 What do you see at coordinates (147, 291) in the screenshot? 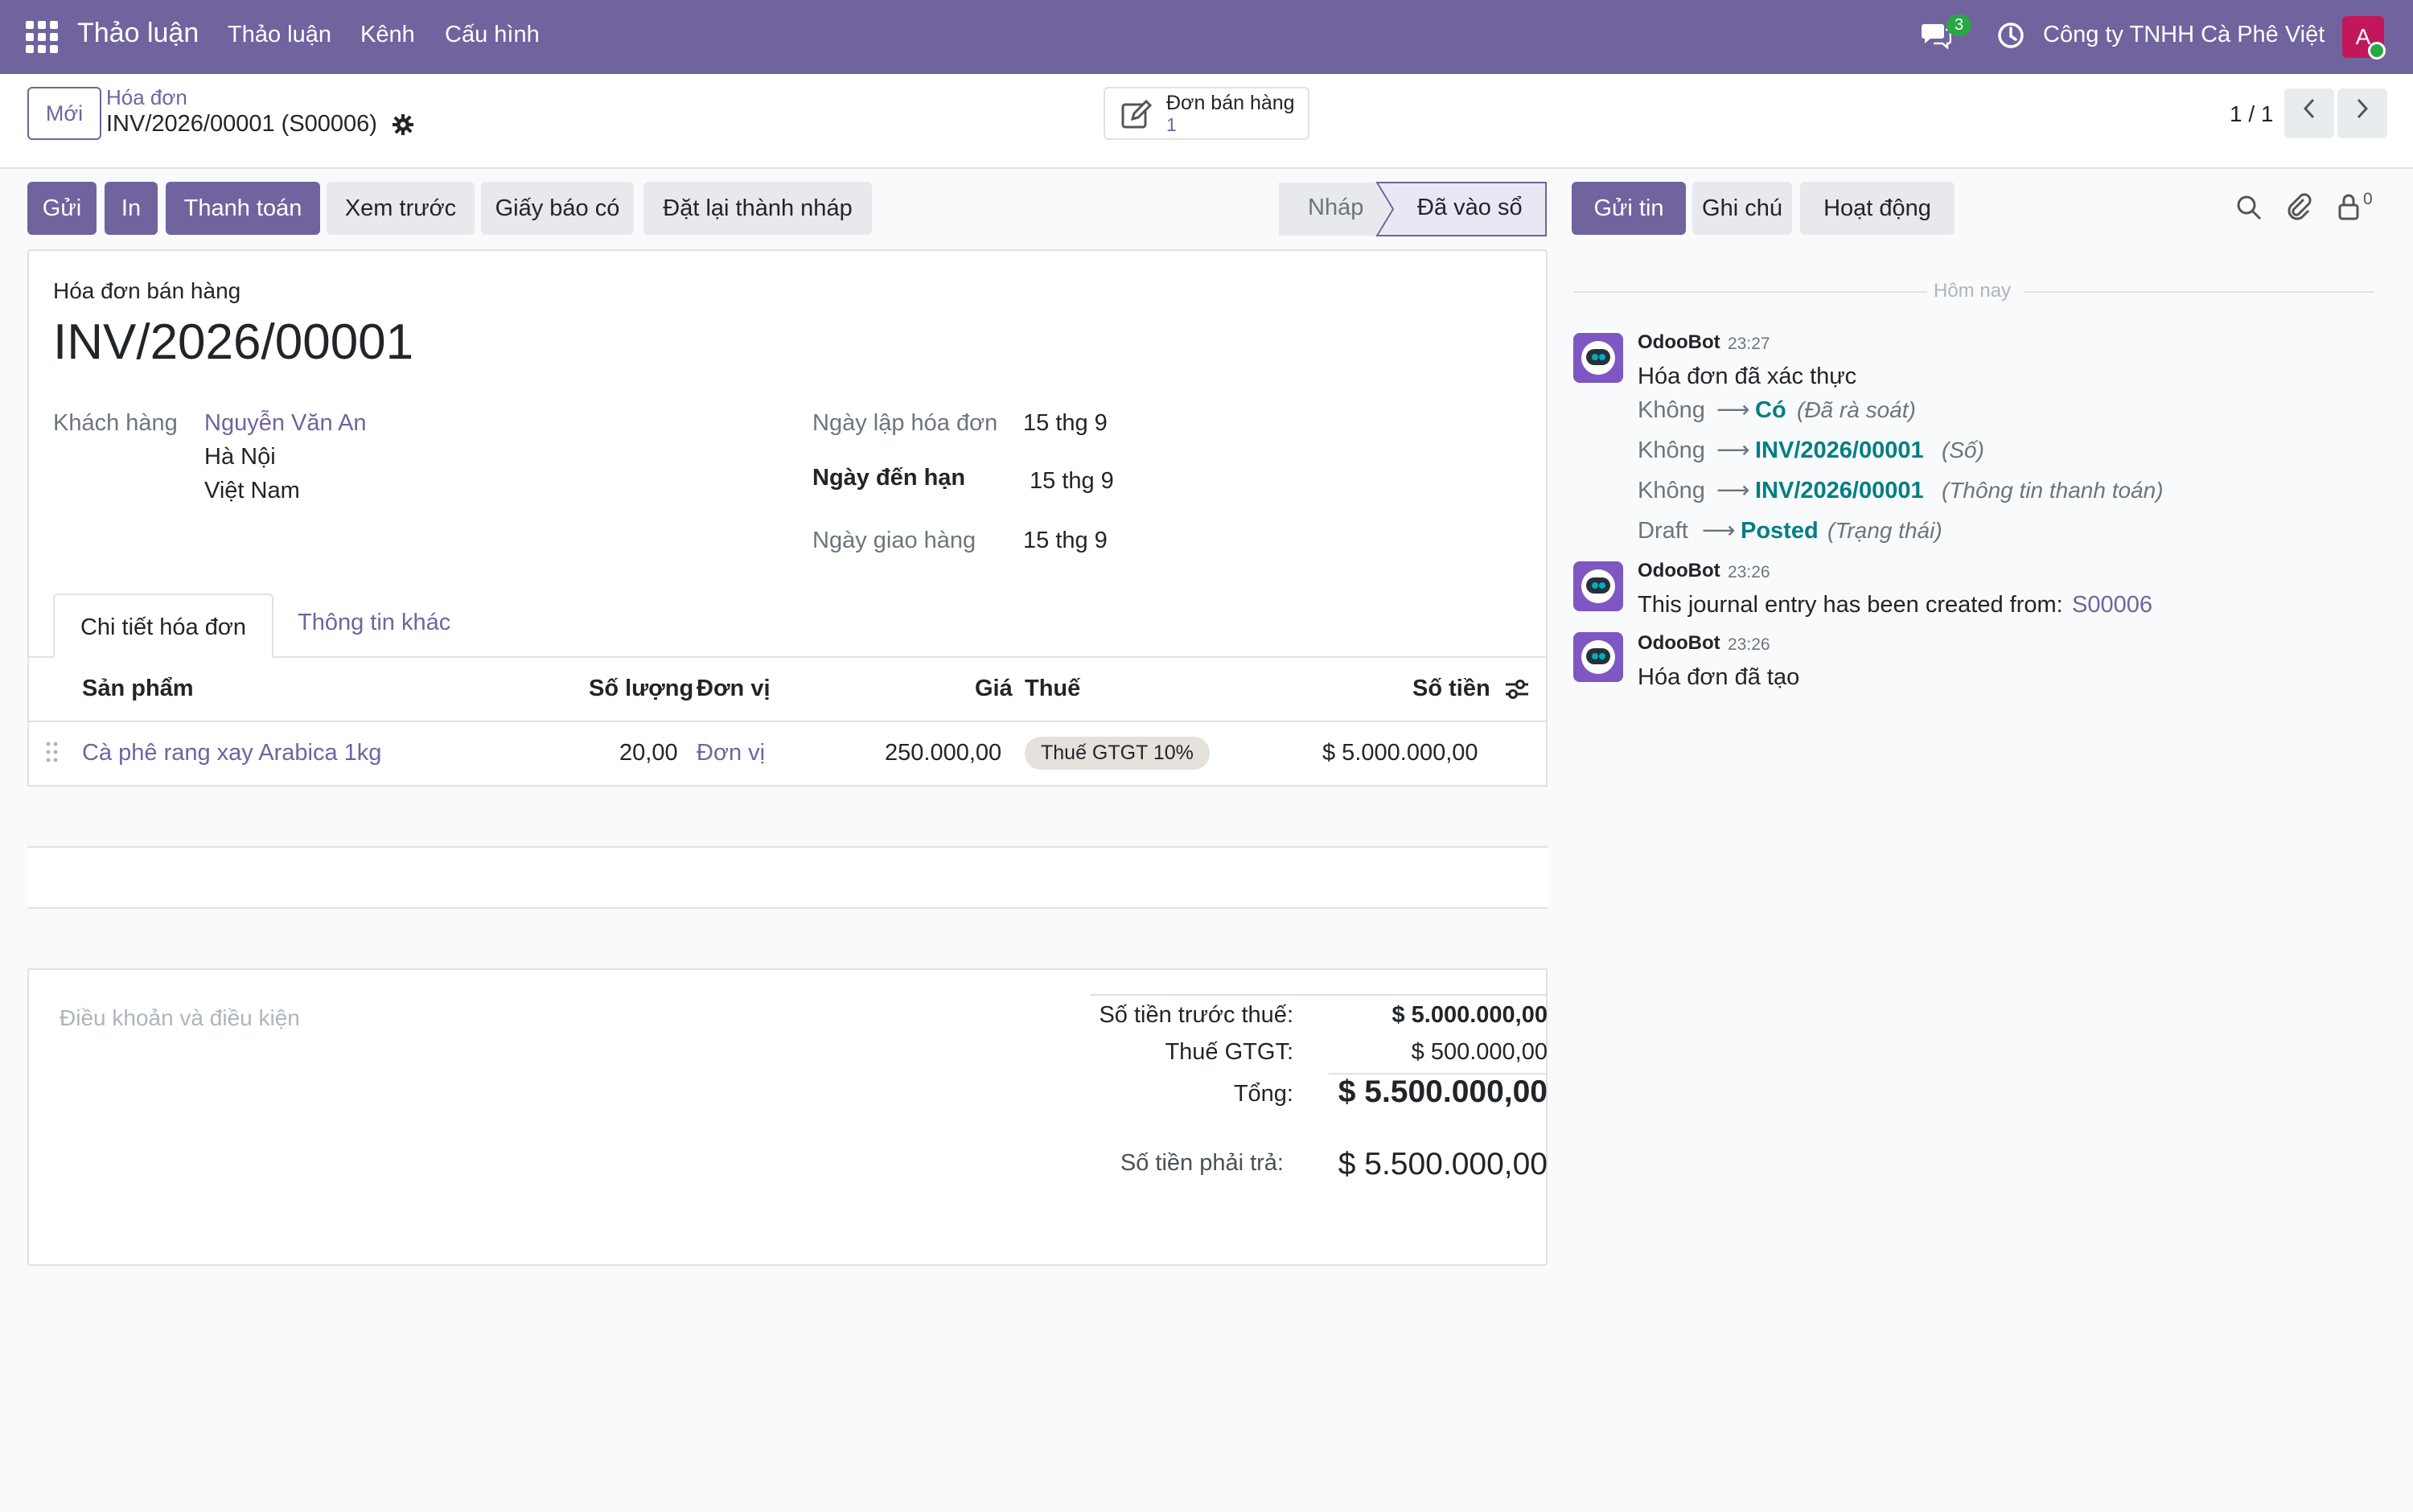
I see `document-type: Hóa đơn bán hàng` at bounding box center [147, 291].